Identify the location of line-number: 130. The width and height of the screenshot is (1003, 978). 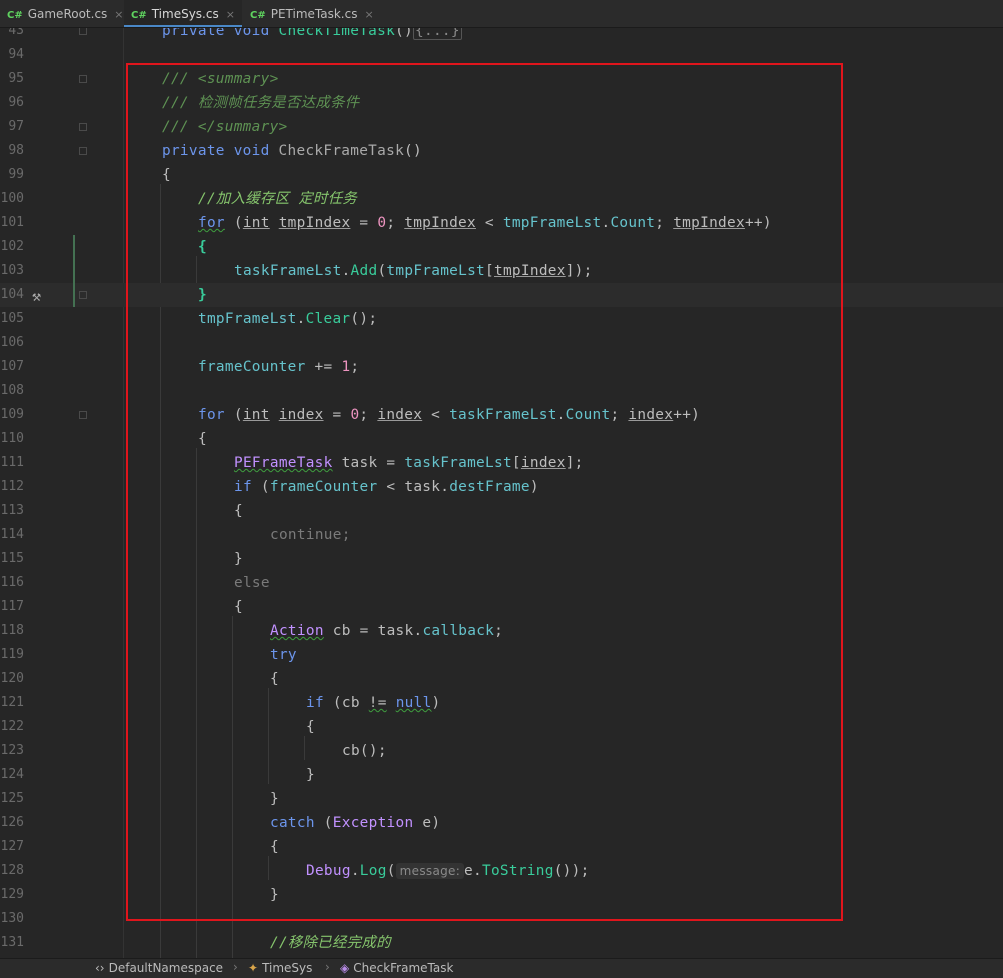
(12, 918).